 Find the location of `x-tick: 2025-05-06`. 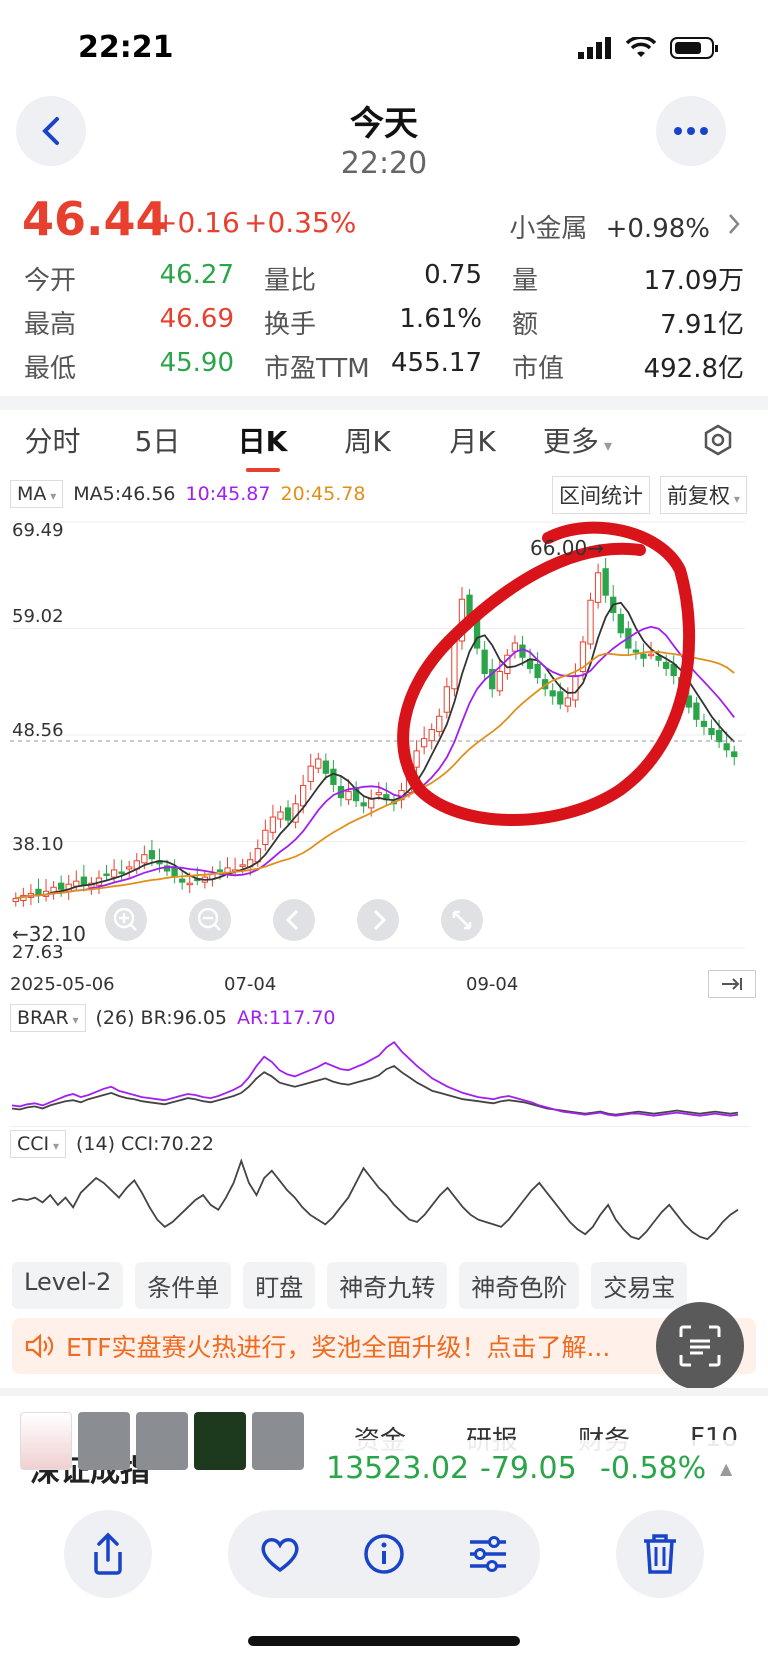

x-tick: 2025-05-06 is located at coordinates (62, 984).